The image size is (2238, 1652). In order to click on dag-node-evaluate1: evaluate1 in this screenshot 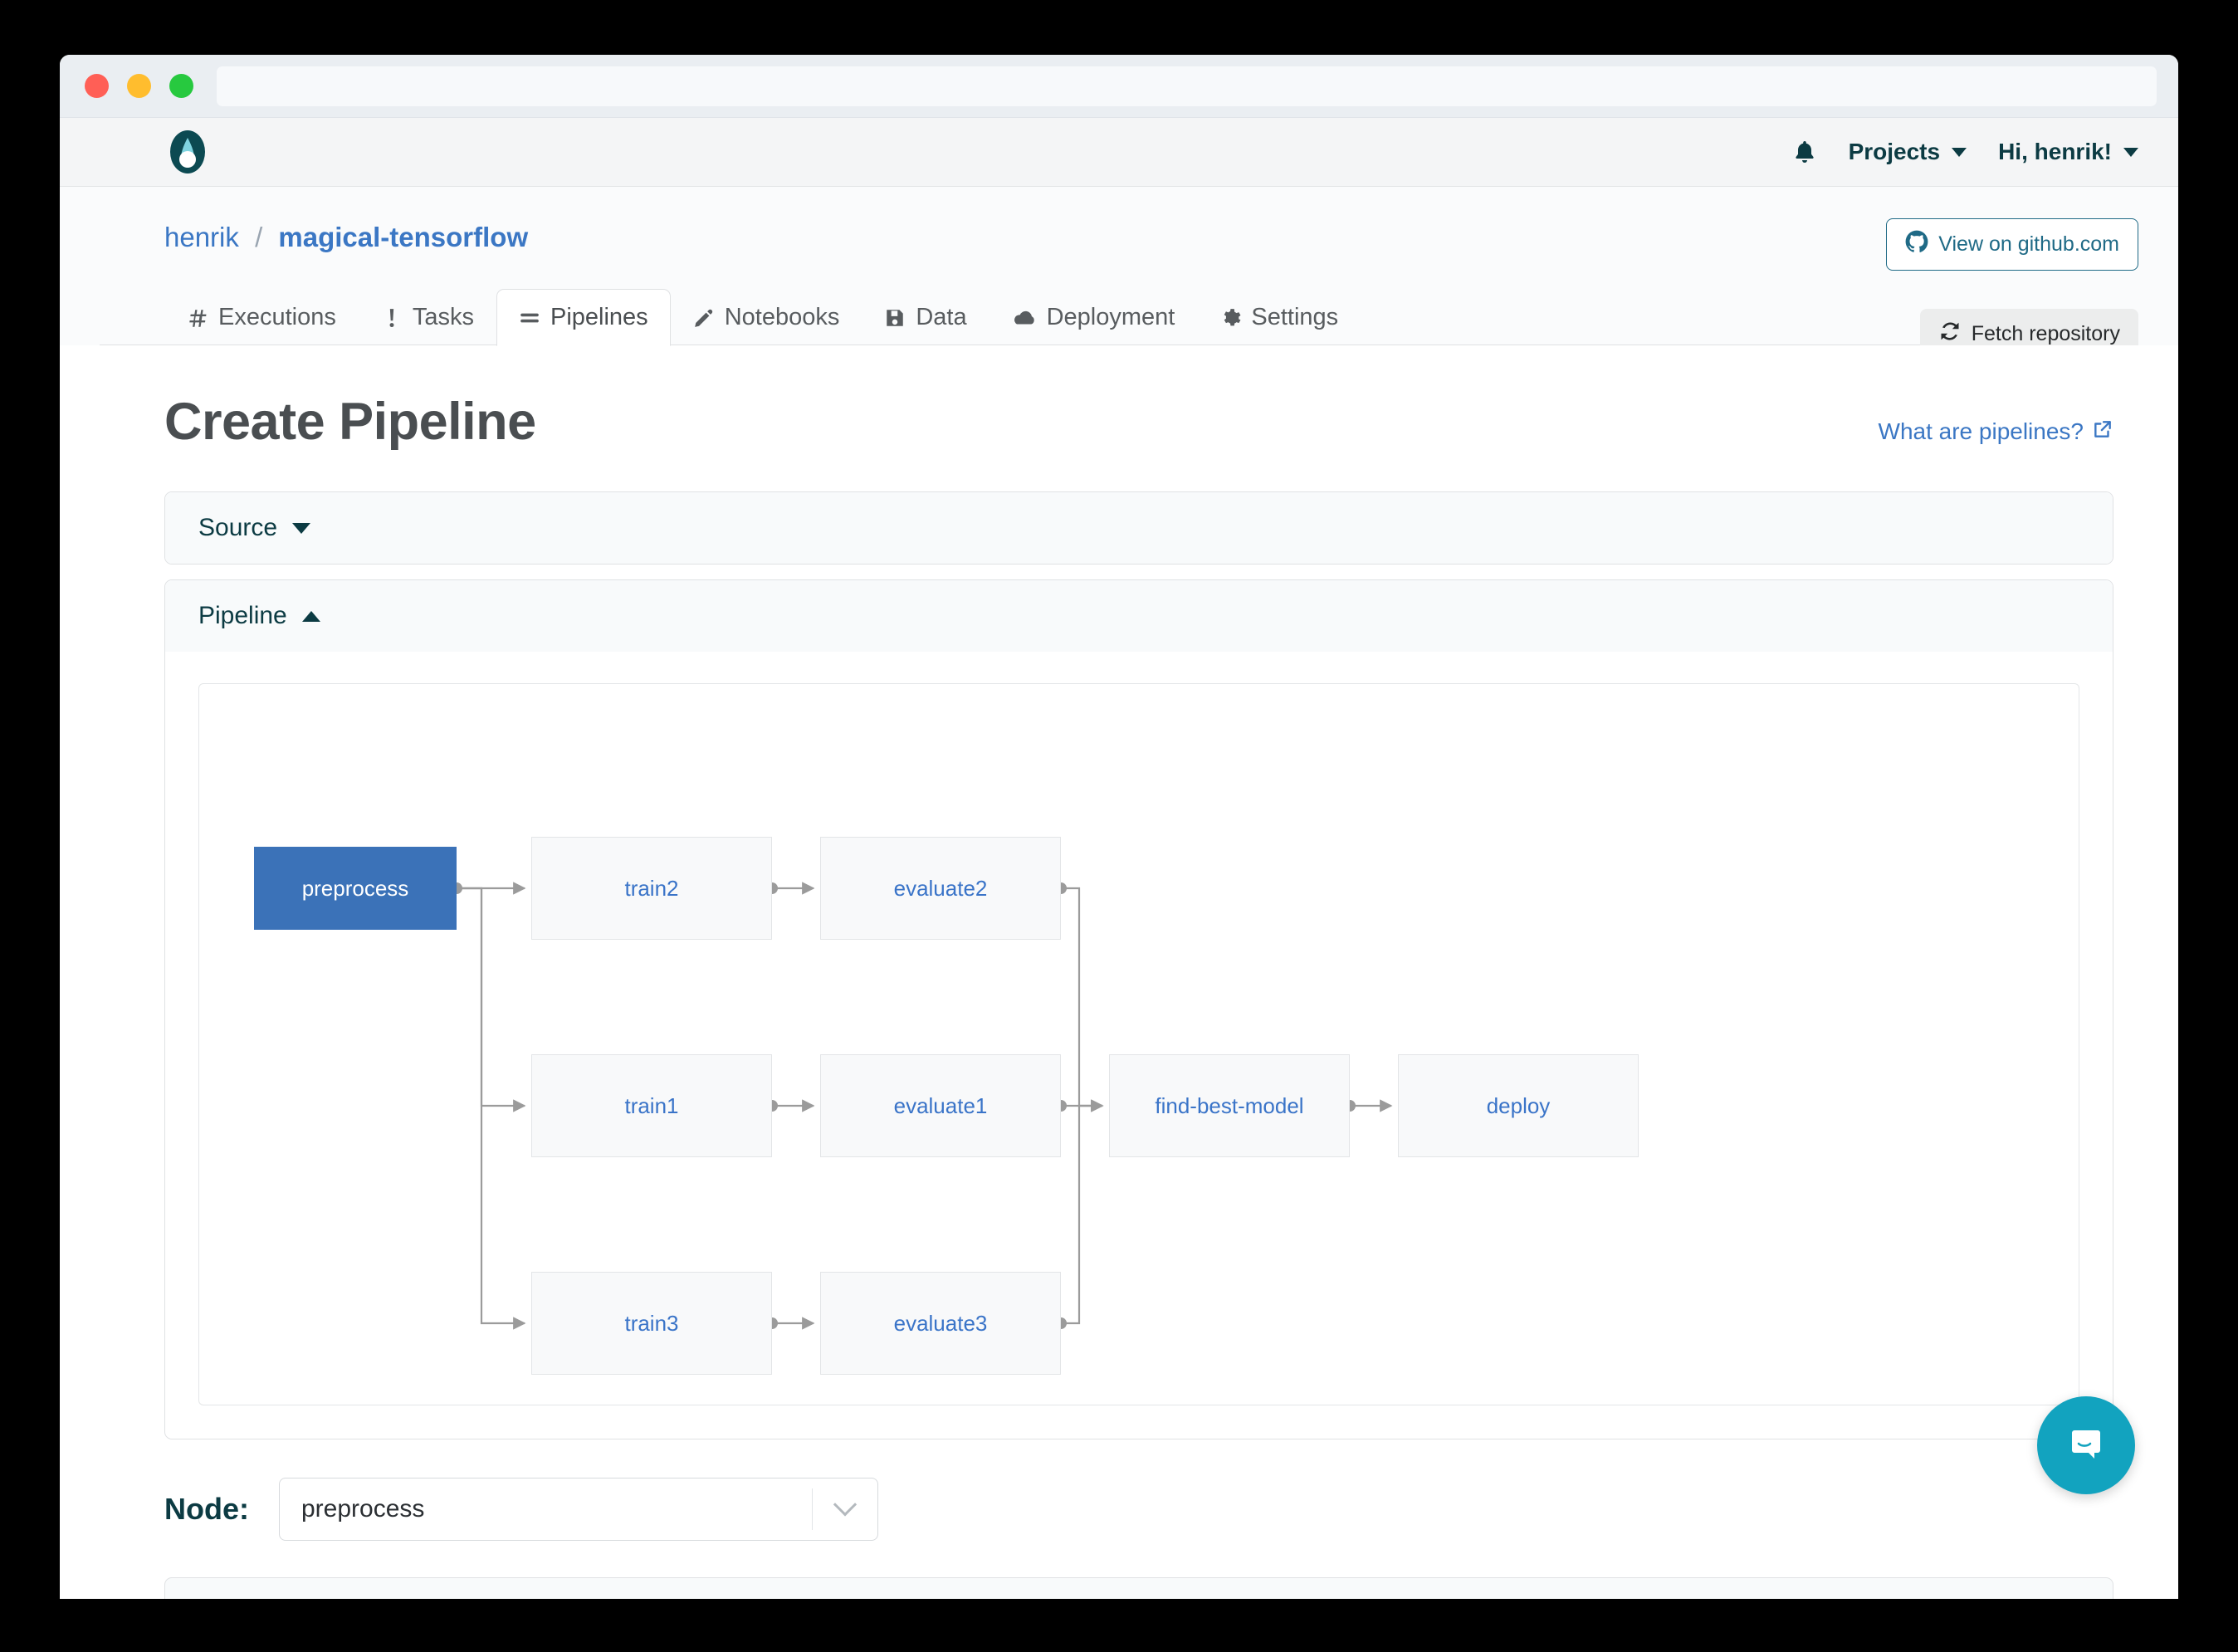, I will do `click(941, 1105)`.